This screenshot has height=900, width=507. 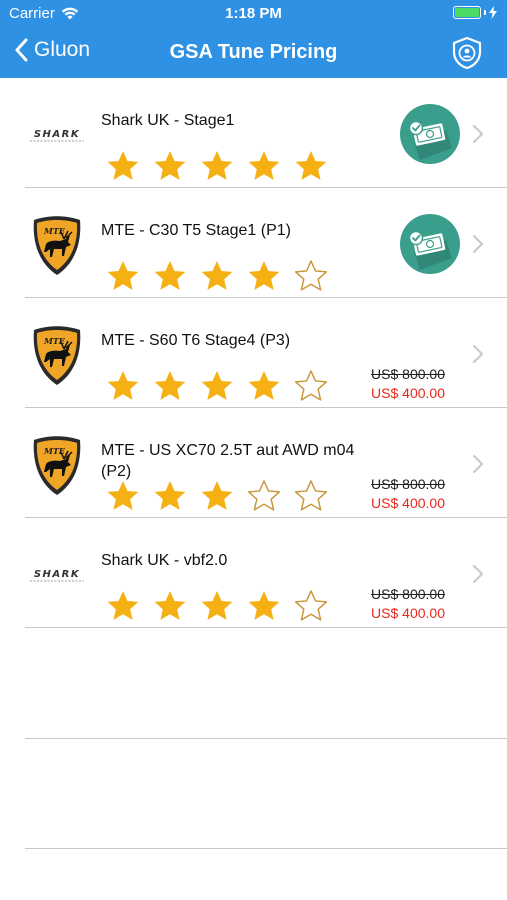 I want to click on tune-row: MTE MTE - C30 T5 Stage1 (P1), so click(x=253, y=243).